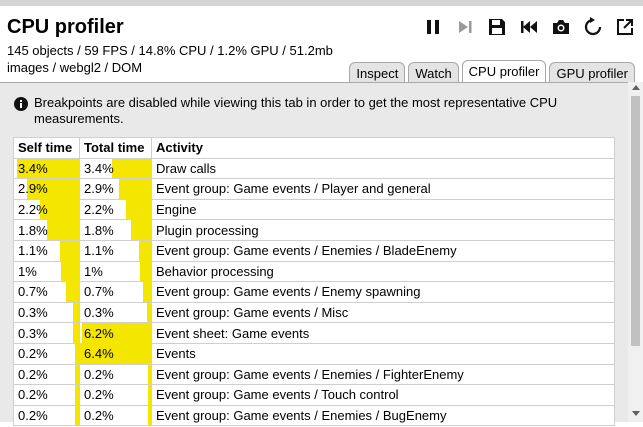 Image resolution: width=643 pixels, height=427 pixels. I want to click on toolbar, so click(529, 27).